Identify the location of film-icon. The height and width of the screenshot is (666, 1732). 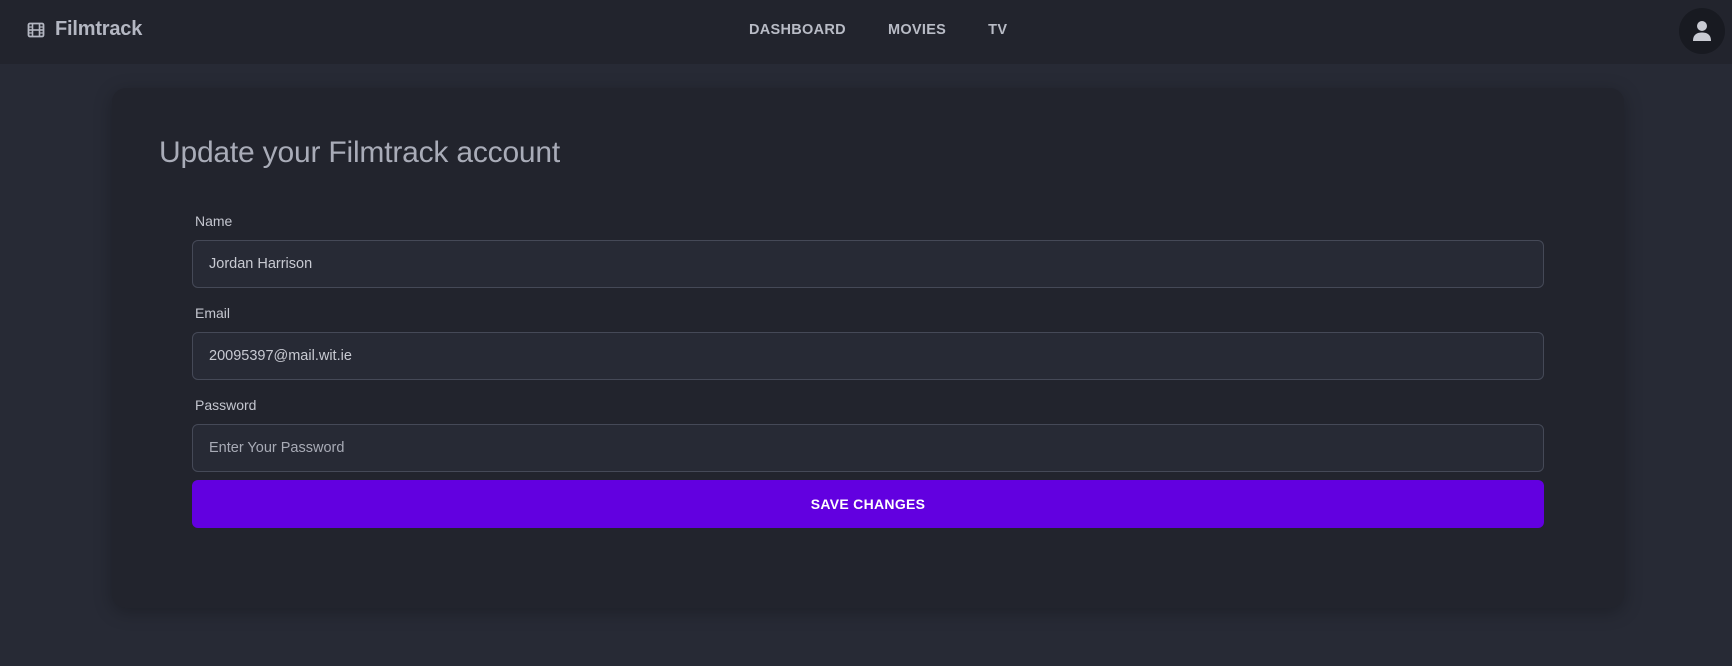
(36, 29).